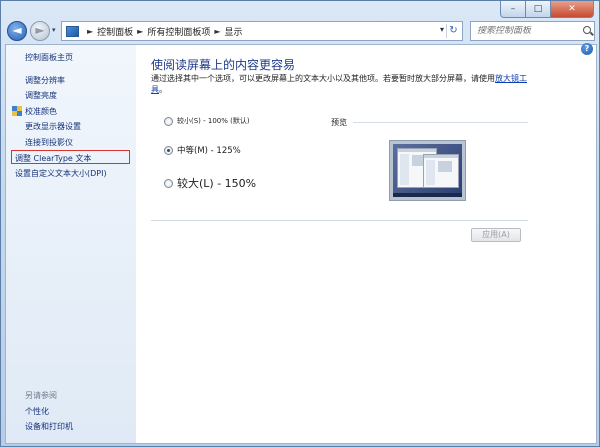 The height and width of the screenshot is (447, 600). What do you see at coordinates (17, 111) in the screenshot?
I see `shield-icon` at bounding box center [17, 111].